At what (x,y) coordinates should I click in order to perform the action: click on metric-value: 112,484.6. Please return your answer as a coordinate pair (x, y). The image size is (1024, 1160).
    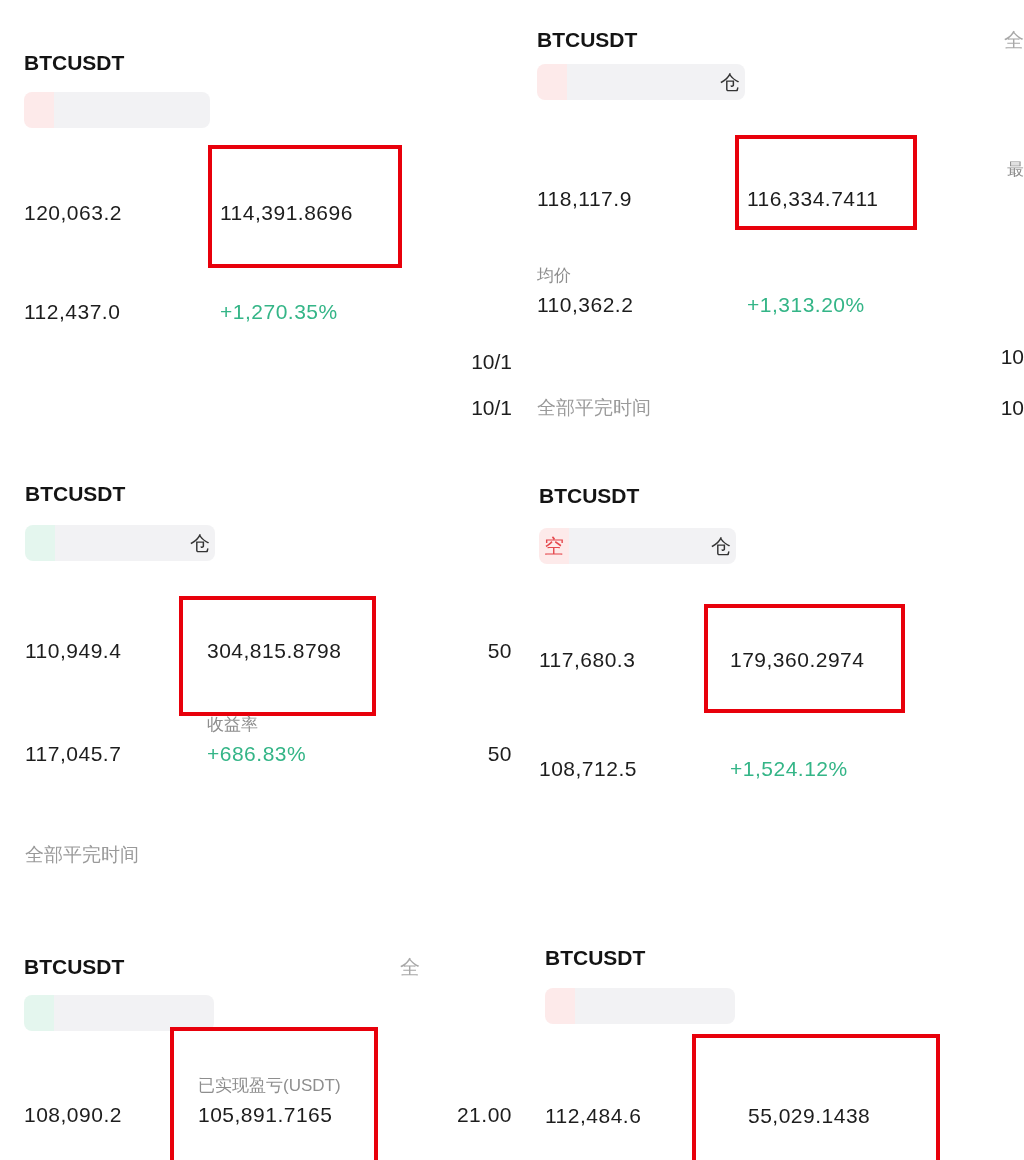
    Looking at the image, I should click on (593, 1116).